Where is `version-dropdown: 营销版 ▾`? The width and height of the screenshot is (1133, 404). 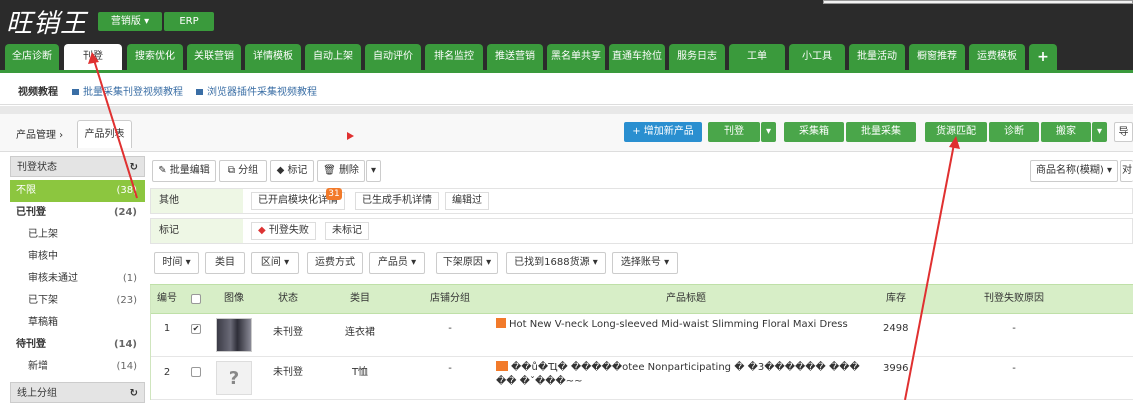
version-dropdown: 营销版 ▾ is located at coordinates (130, 21).